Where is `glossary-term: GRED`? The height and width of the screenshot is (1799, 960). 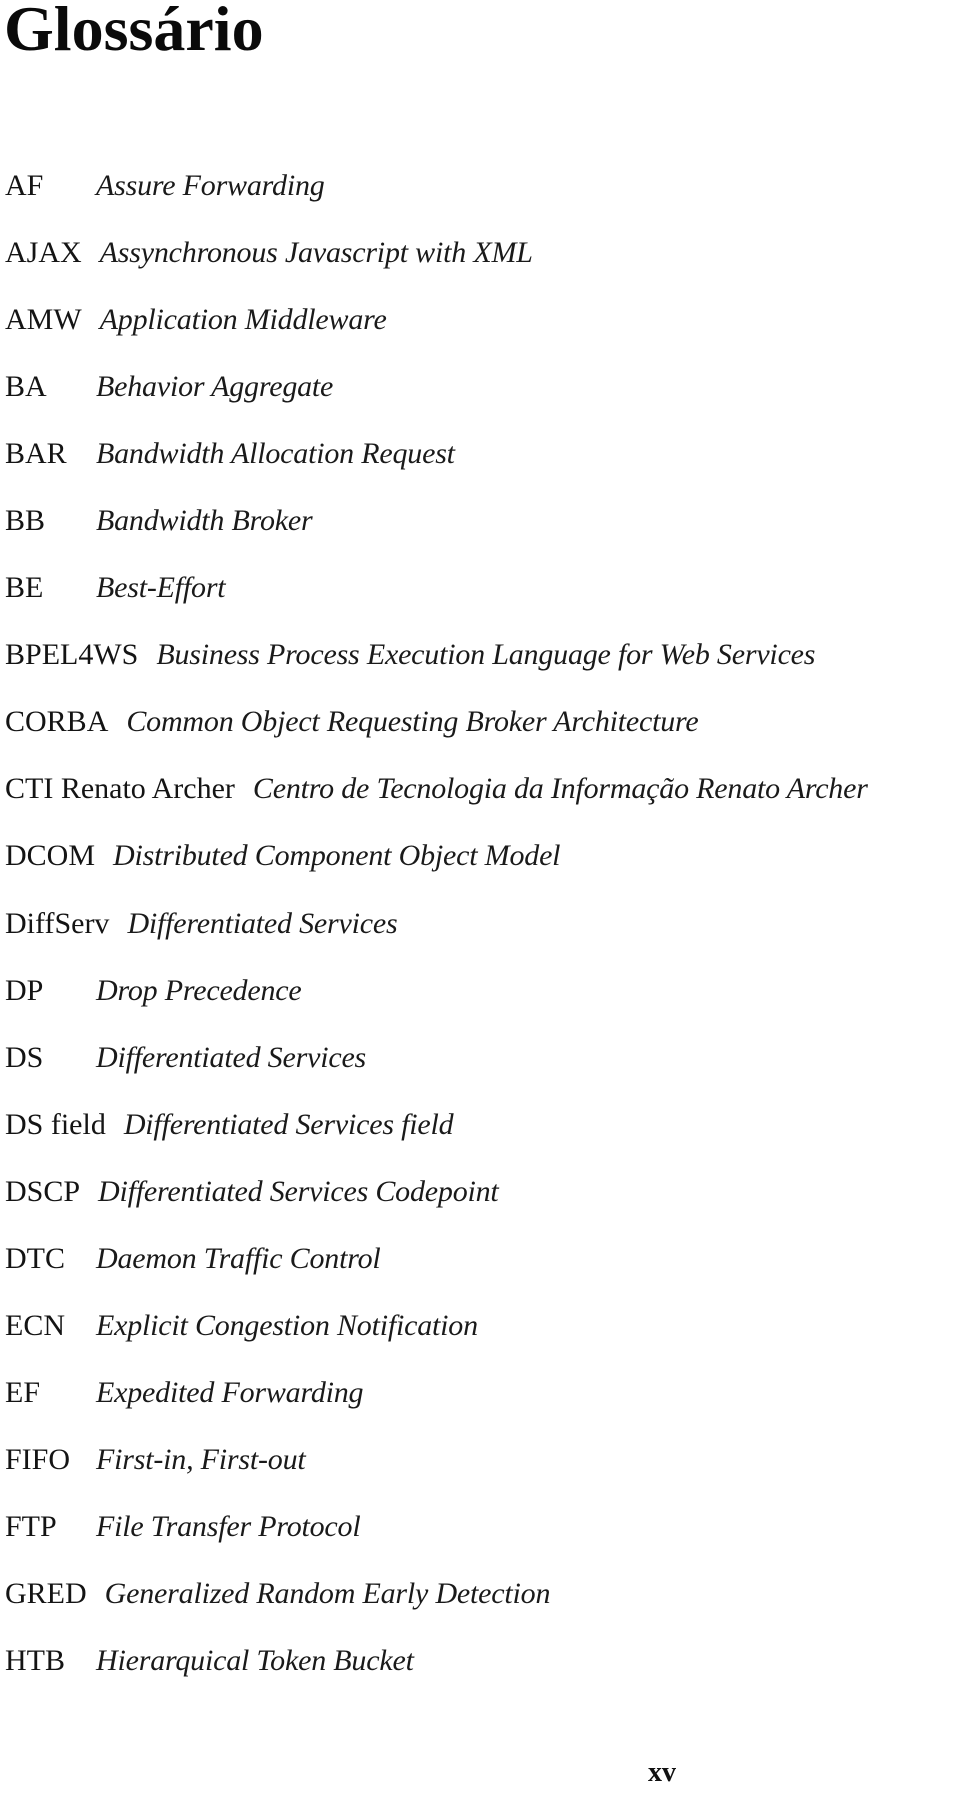
glossary-term: GRED is located at coordinates (46, 1593).